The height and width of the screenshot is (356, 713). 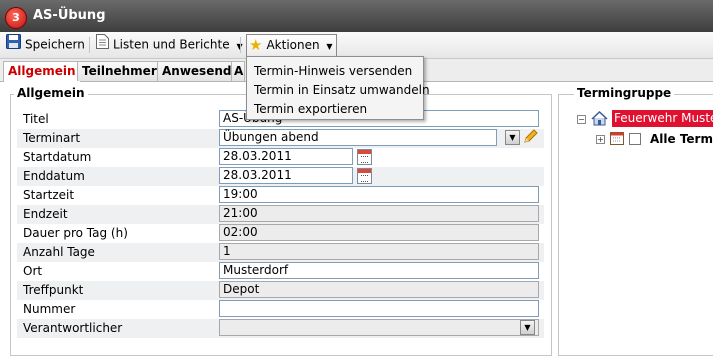 What do you see at coordinates (617, 139) in the screenshot?
I see `calendar-folder-icon` at bounding box center [617, 139].